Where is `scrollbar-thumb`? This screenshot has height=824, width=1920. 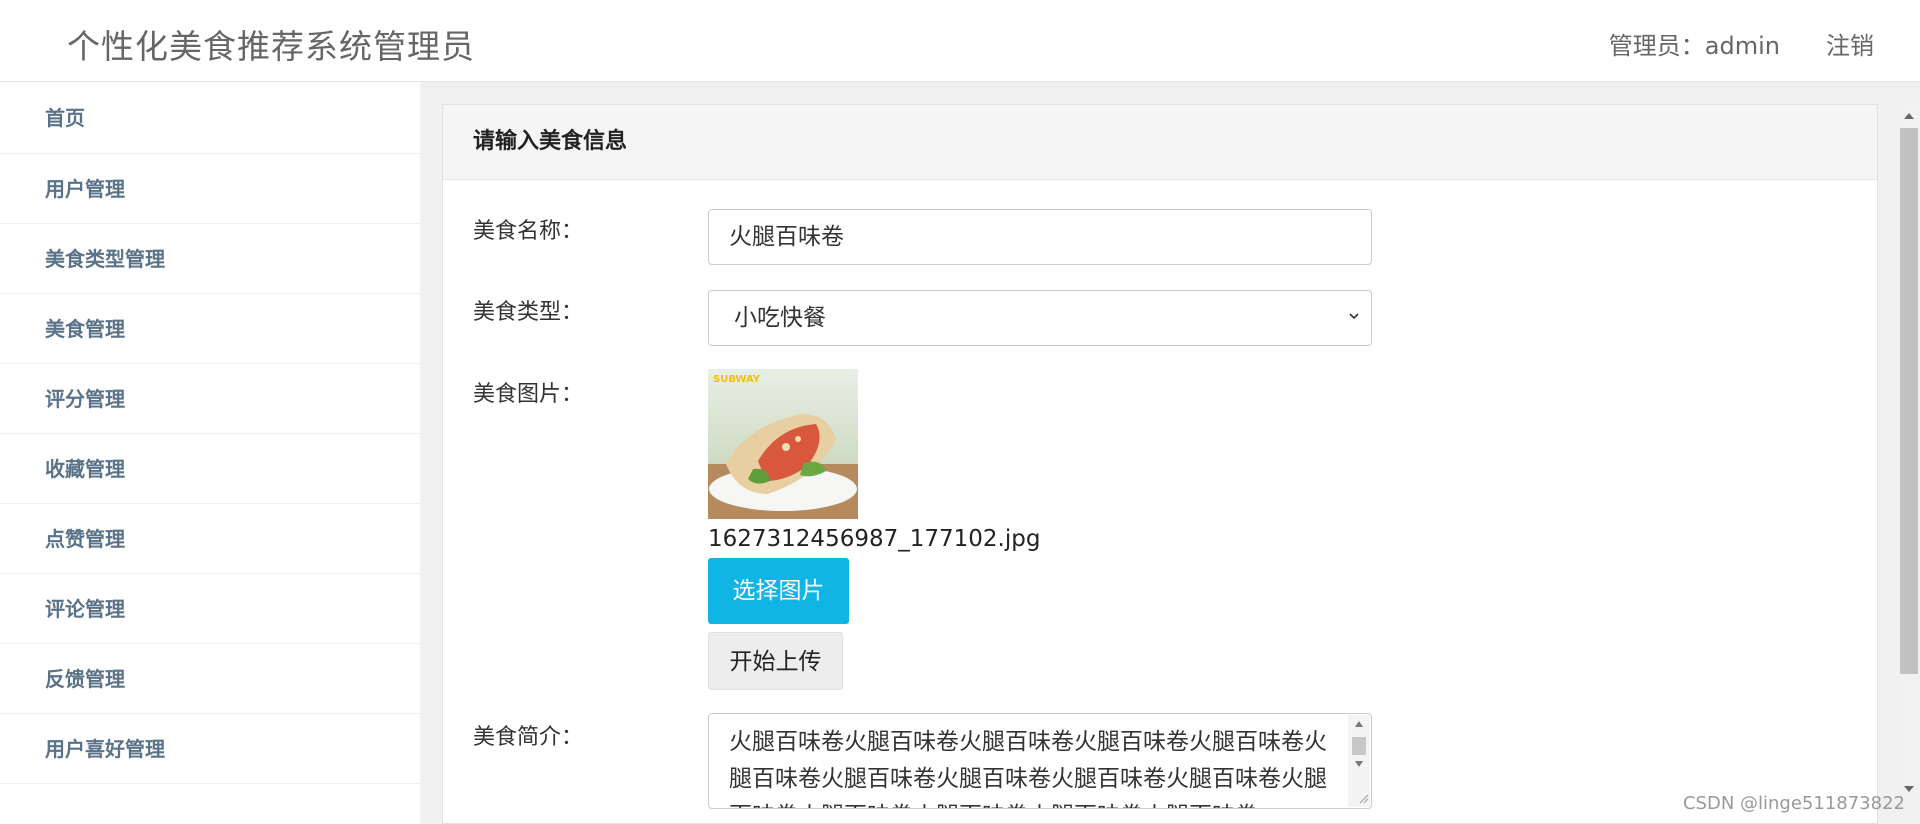 scrollbar-thumb is located at coordinates (1909, 401).